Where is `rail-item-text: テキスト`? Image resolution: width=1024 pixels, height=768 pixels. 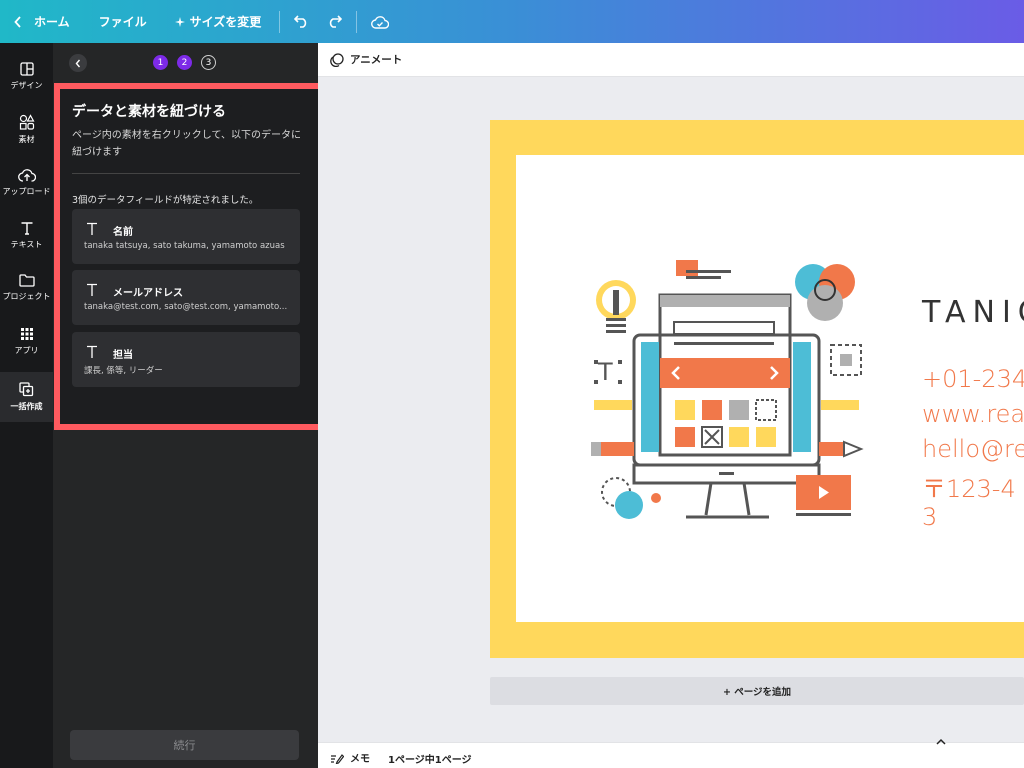 rail-item-text: テキスト is located at coordinates (26, 235).